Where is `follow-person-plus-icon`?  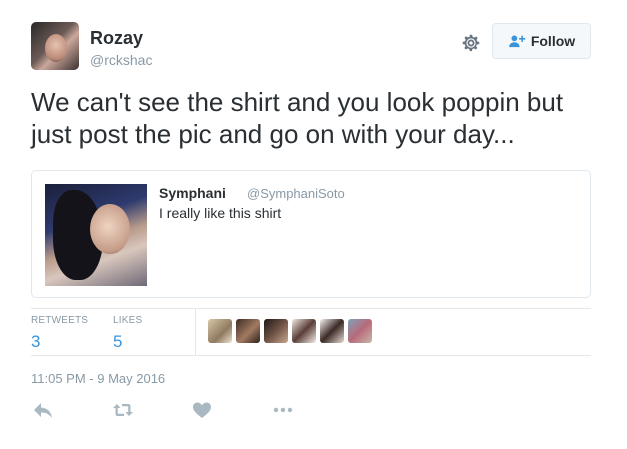
follow-person-plus-icon is located at coordinates (517, 41).